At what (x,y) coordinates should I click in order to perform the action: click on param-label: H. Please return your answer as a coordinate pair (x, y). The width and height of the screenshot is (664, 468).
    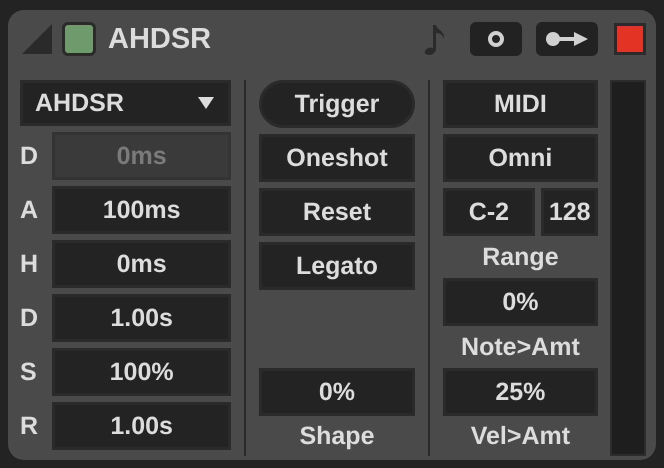
    Looking at the image, I should click on (30, 264).